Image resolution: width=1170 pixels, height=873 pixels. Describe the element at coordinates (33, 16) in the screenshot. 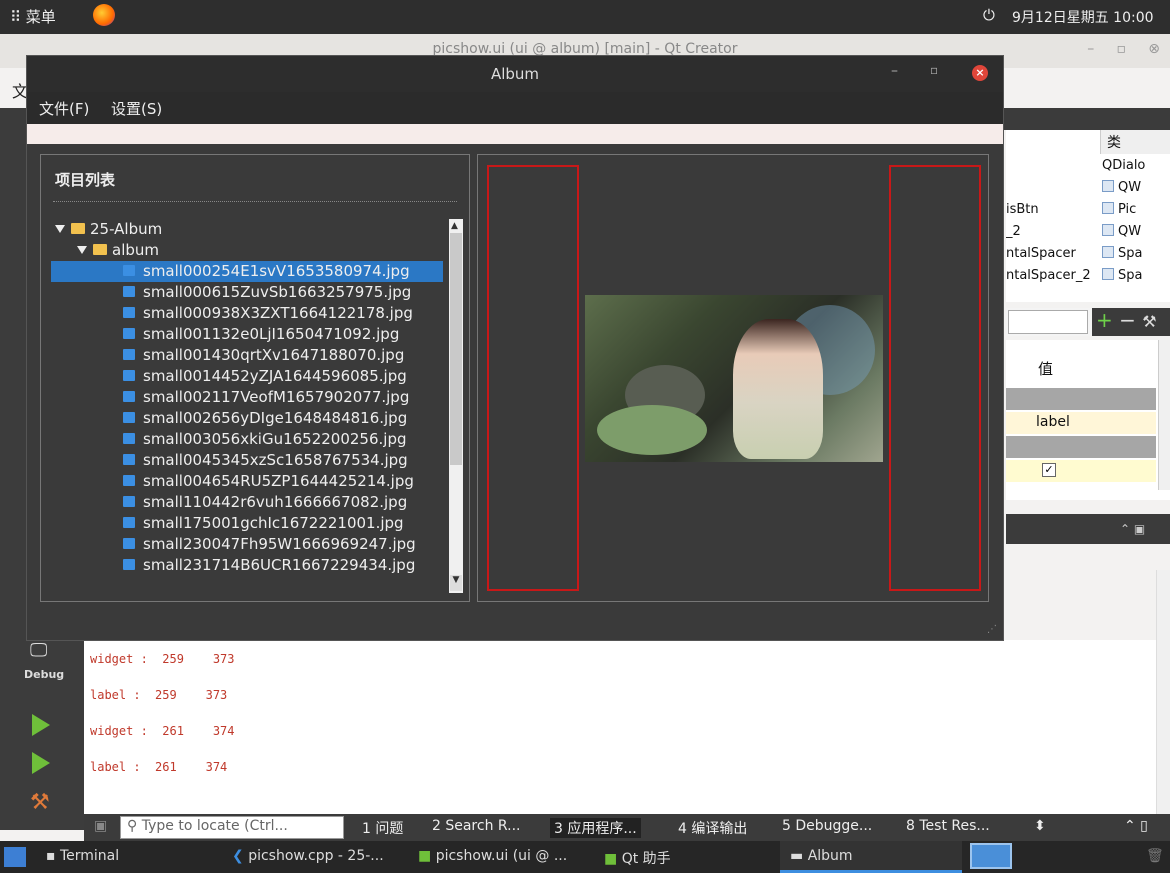

I see `apps-menu-button: ⠿ 菜单` at that location.